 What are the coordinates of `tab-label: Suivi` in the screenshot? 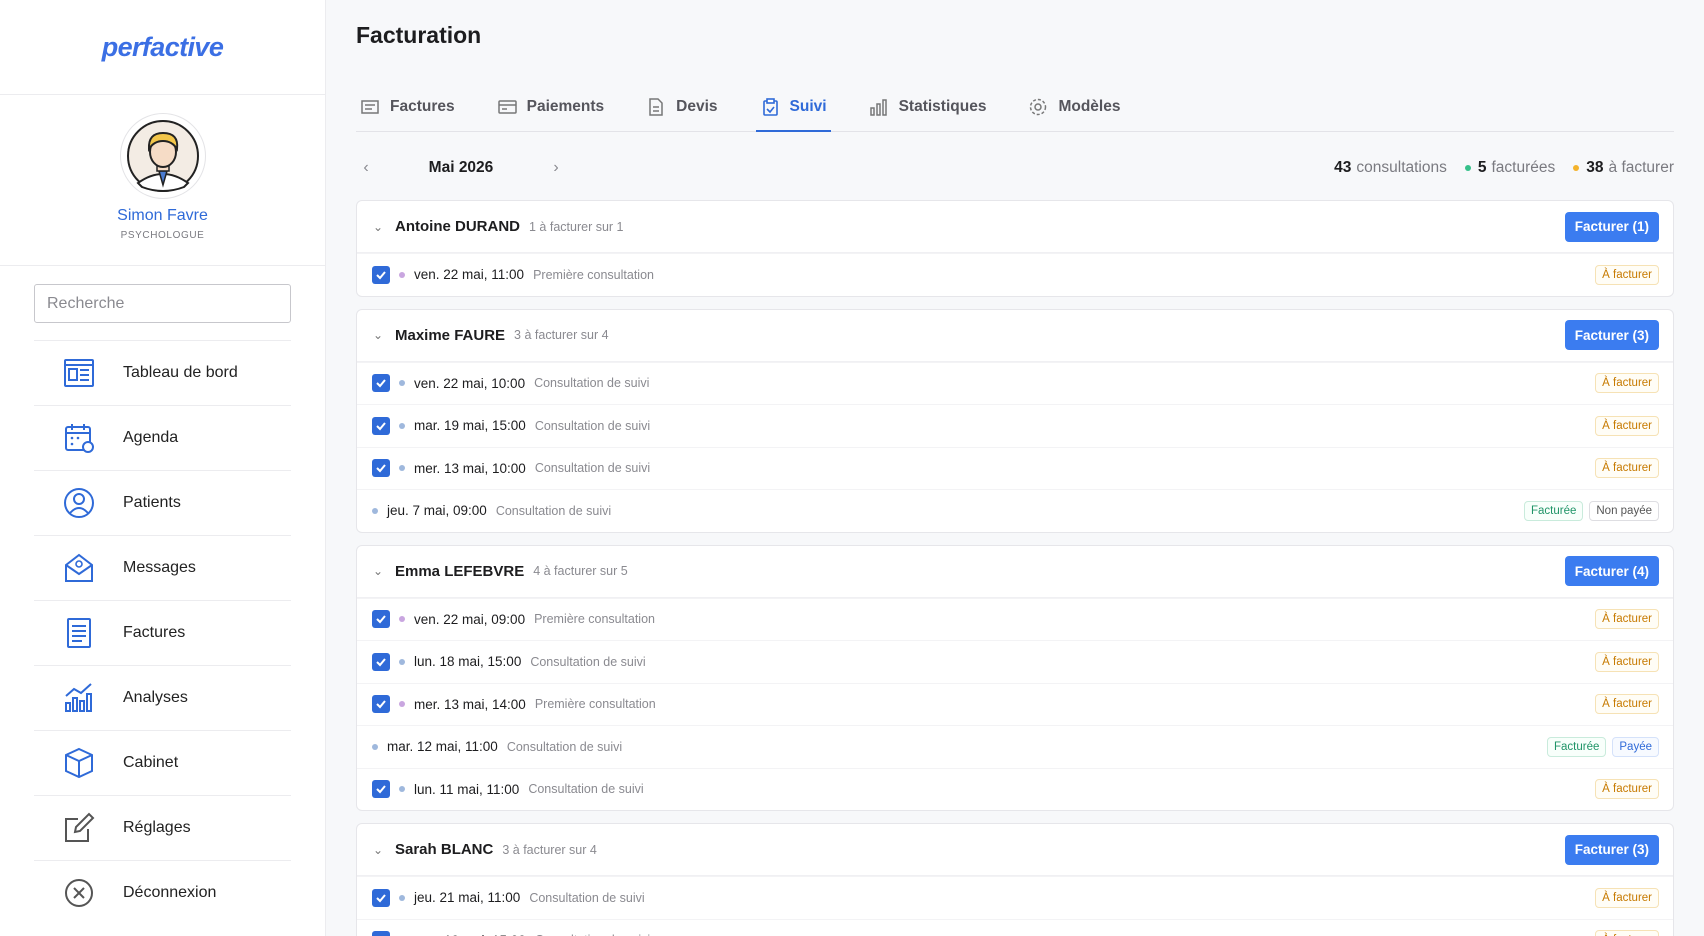 It's located at (808, 106).